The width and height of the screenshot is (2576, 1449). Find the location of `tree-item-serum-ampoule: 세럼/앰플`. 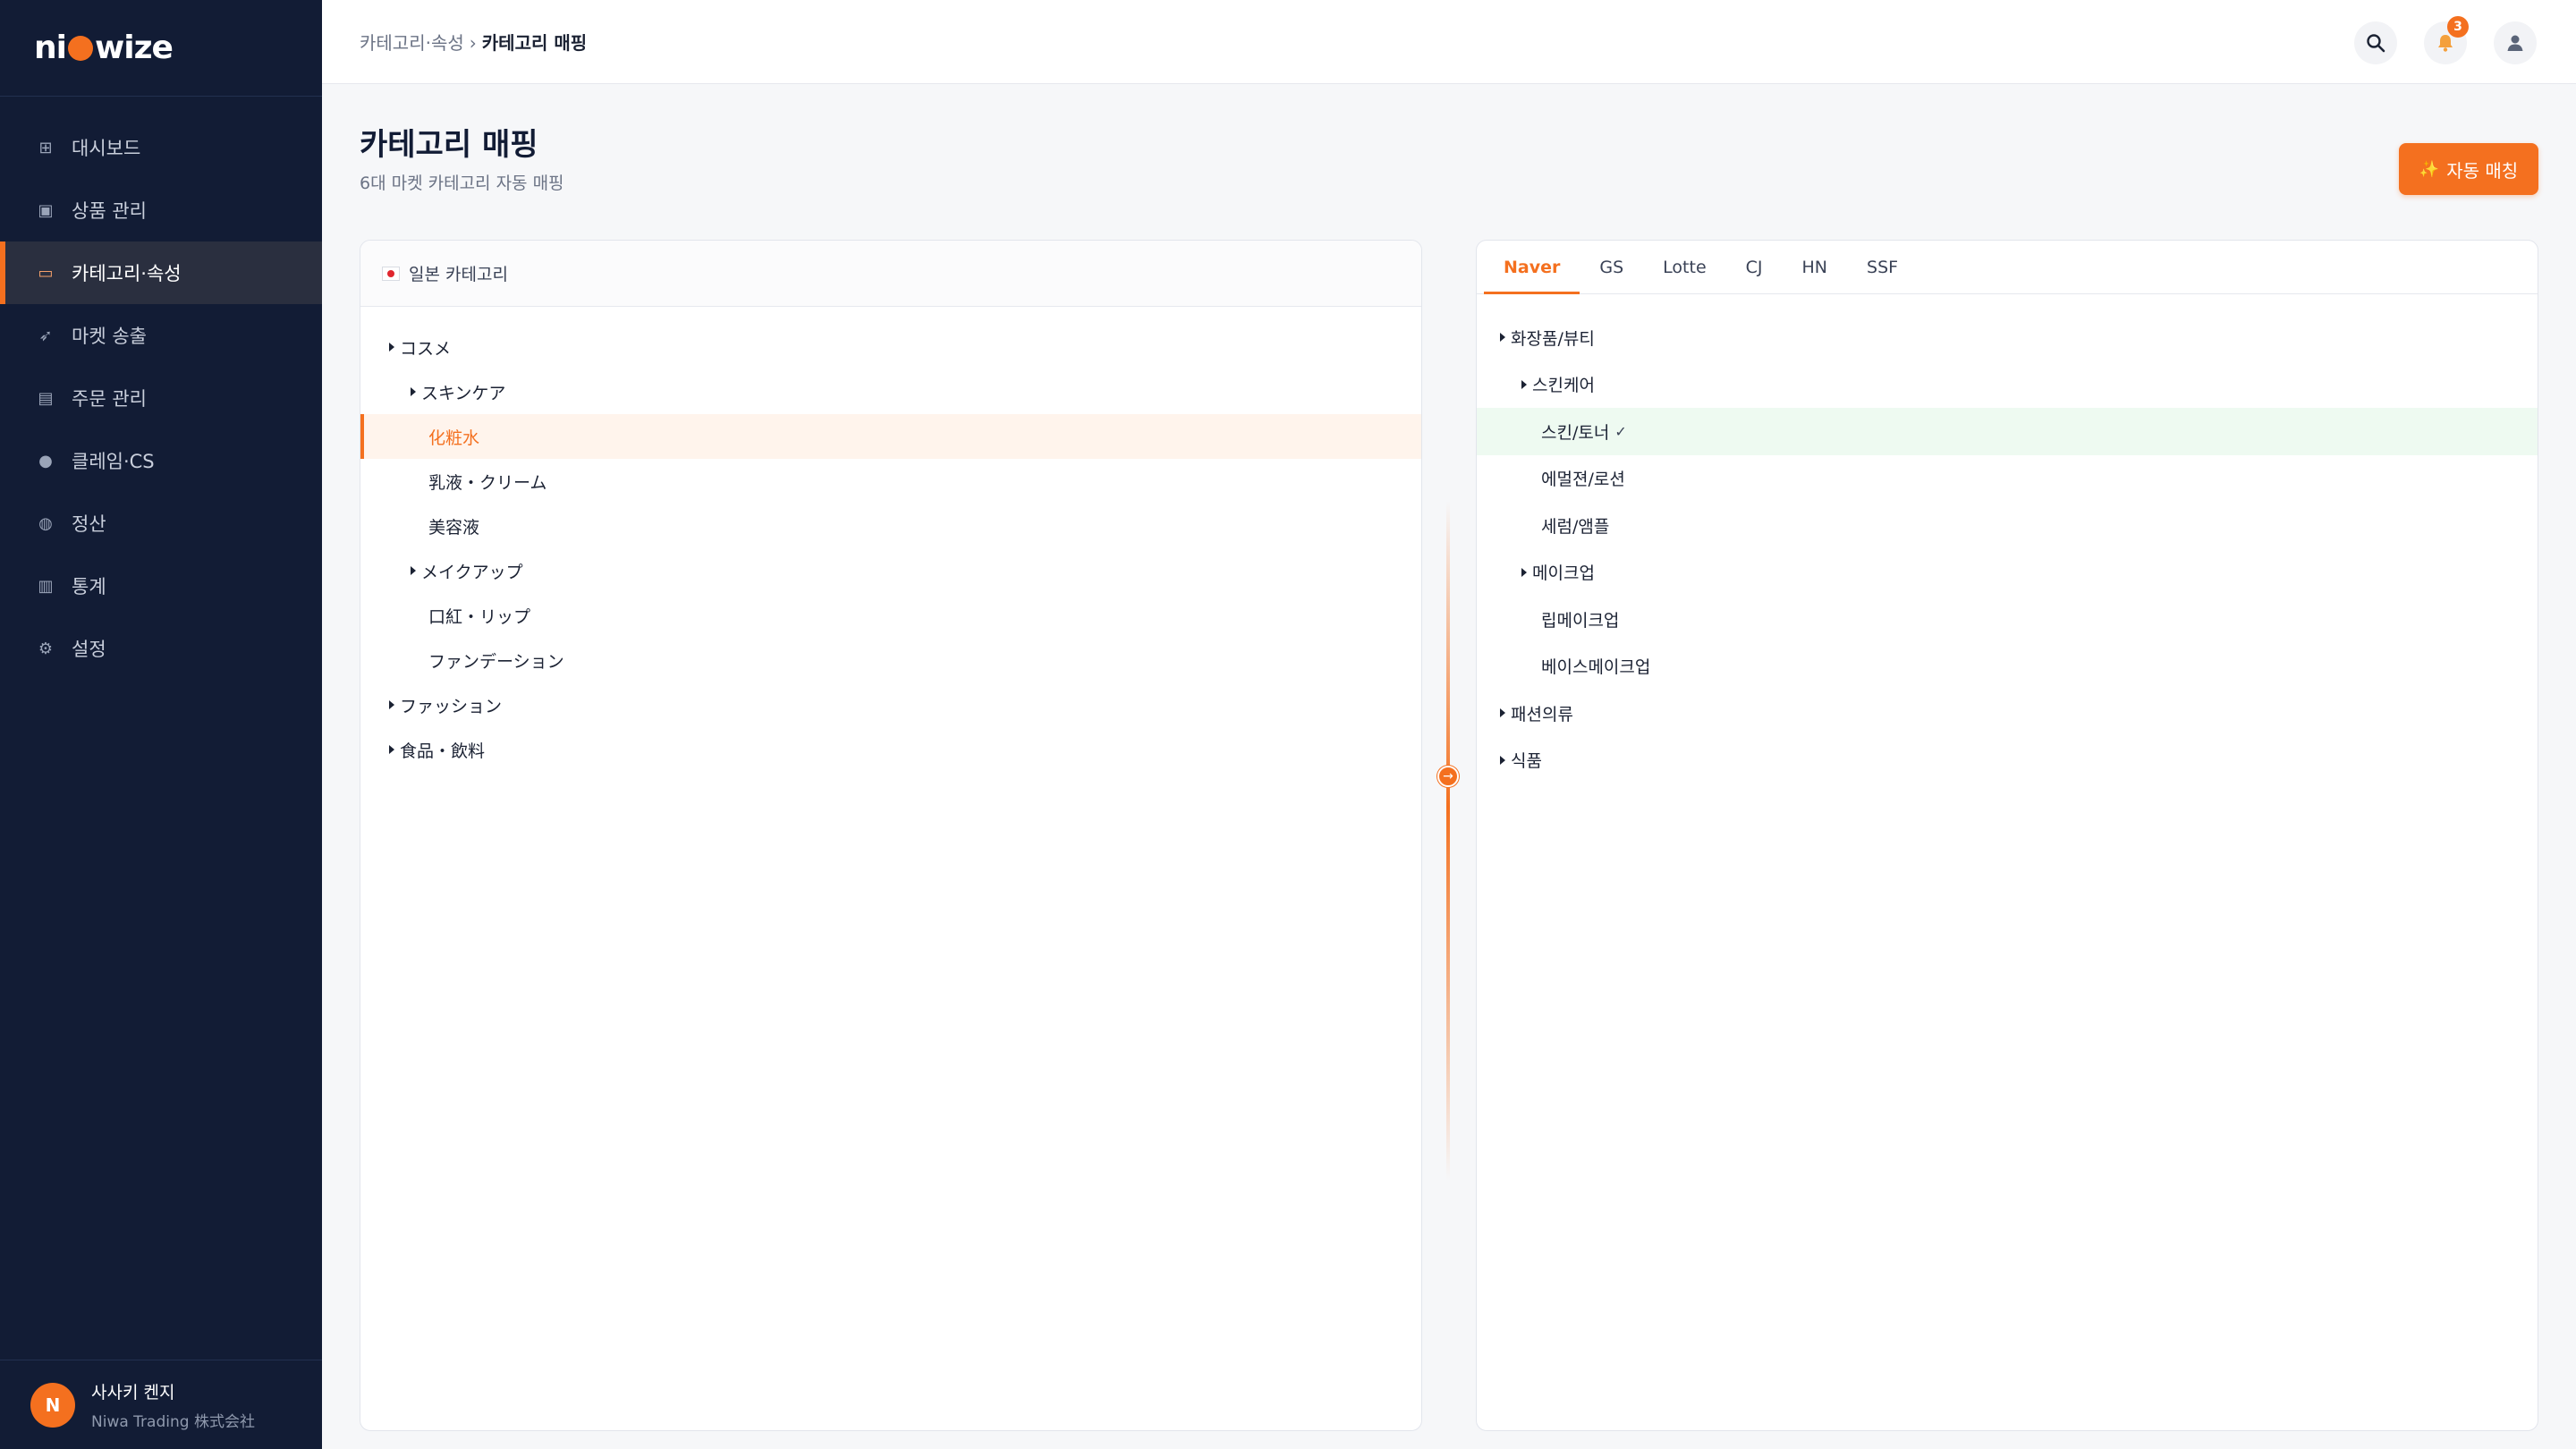

tree-item-serum-ampoule: 세럼/앰플 is located at coordinates (2007, 525).